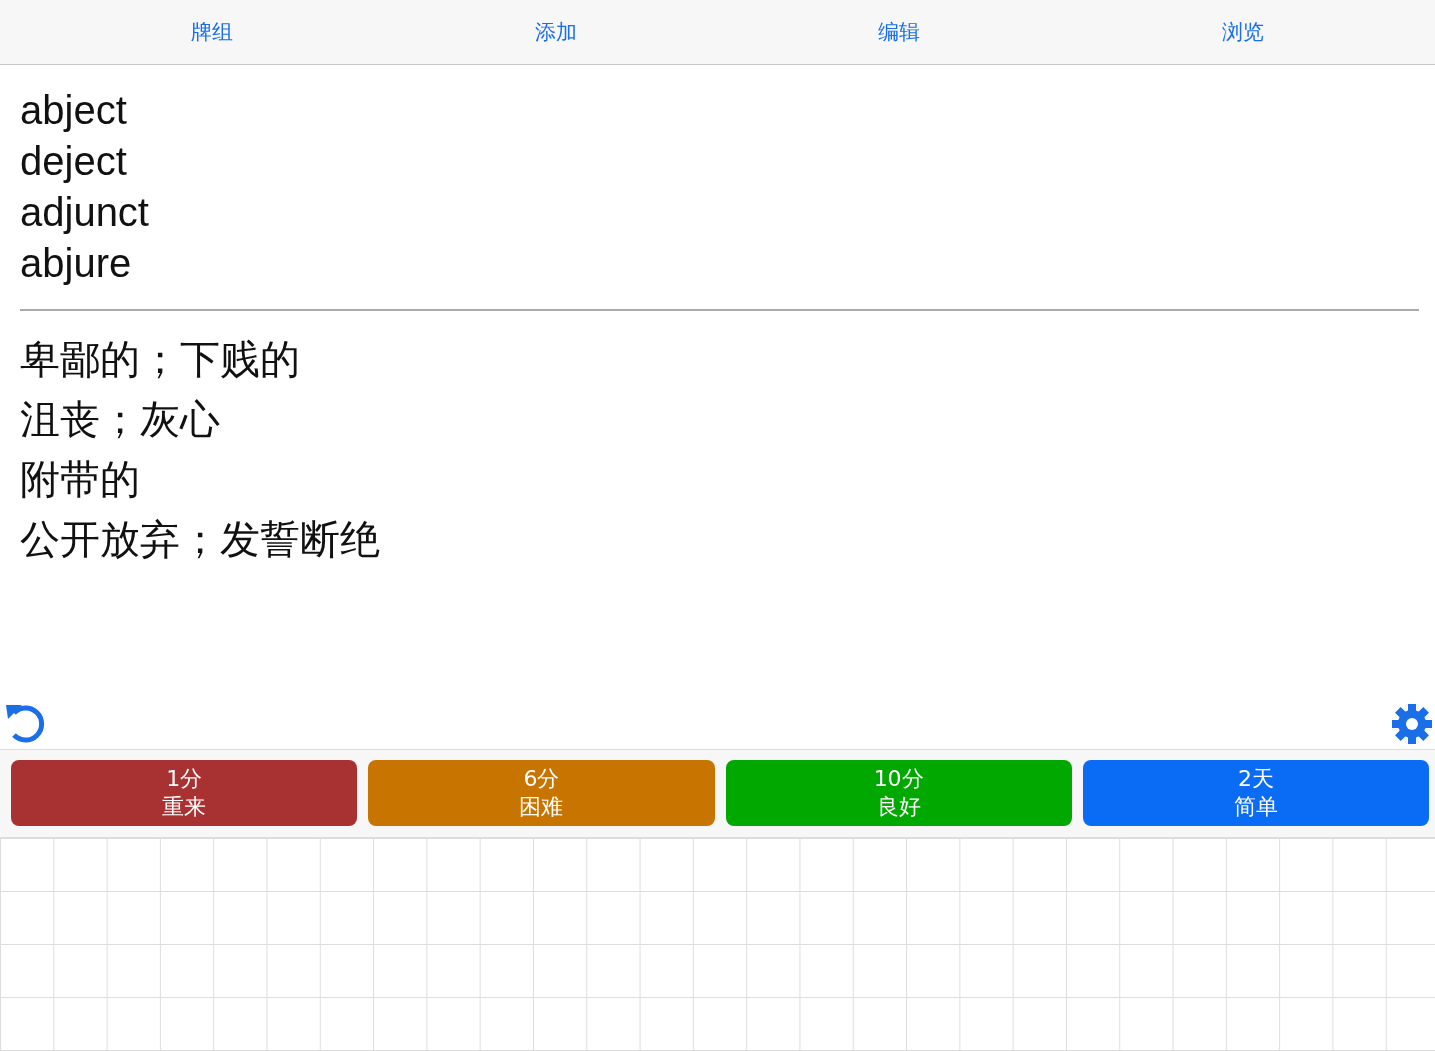  What do you see at coordinates (76, 263) in the screenshot?
I see `card-question-text: abjure` at bounding box center [76, 263].